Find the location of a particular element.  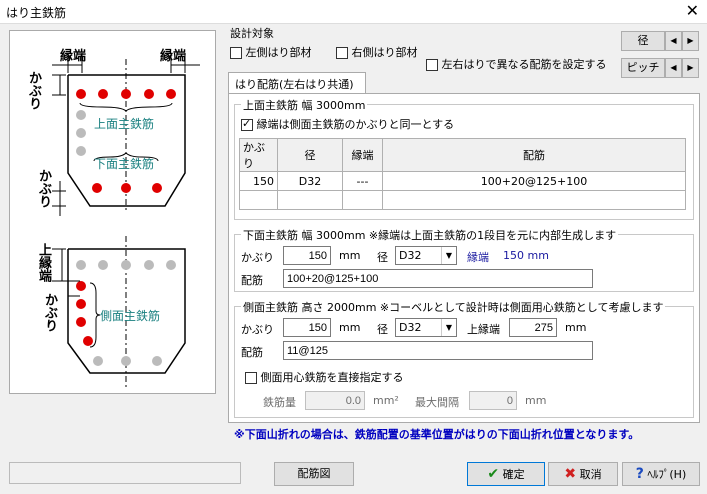

cover-side-label: かぶり is located at coordinates (49, 312).